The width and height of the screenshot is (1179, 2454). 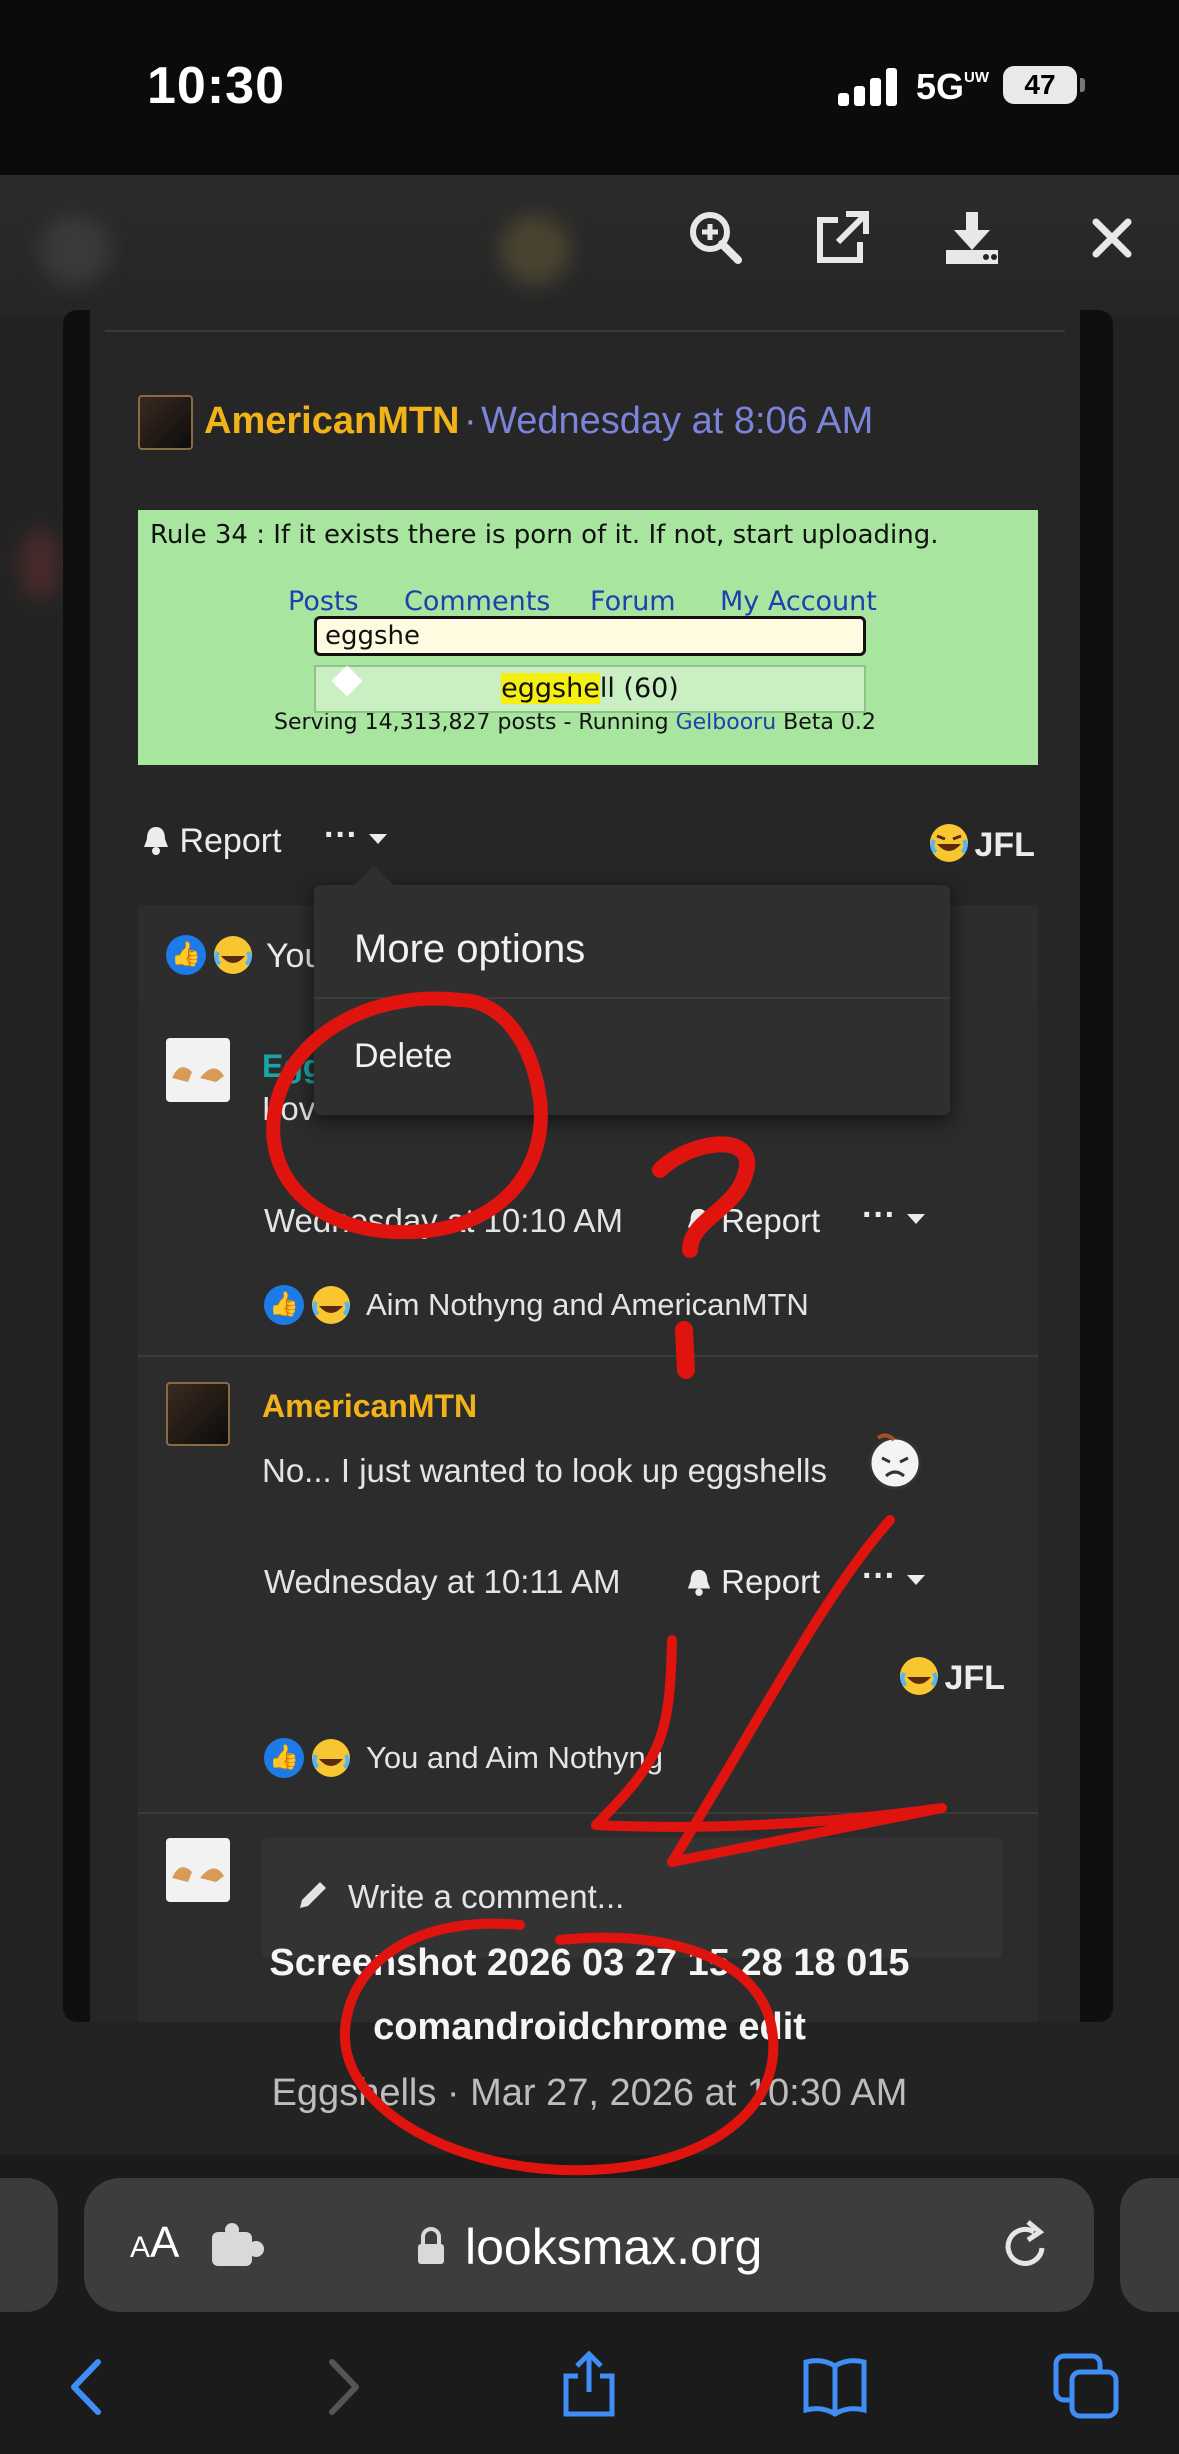 What do you see at coordinates (798, 601) in the screenshot?
I see `nav-link-my-account: My Account` at bounding box center [798, 601].